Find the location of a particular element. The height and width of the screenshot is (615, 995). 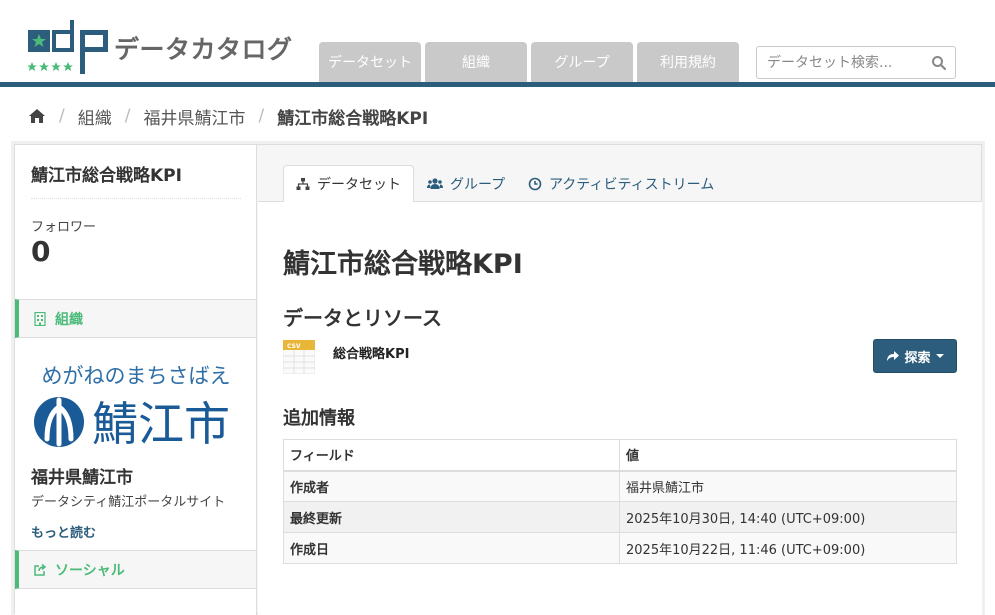

site-header: データカタログ データセット 組織 グループ 利用規約 is located at coordinates (497, 43).